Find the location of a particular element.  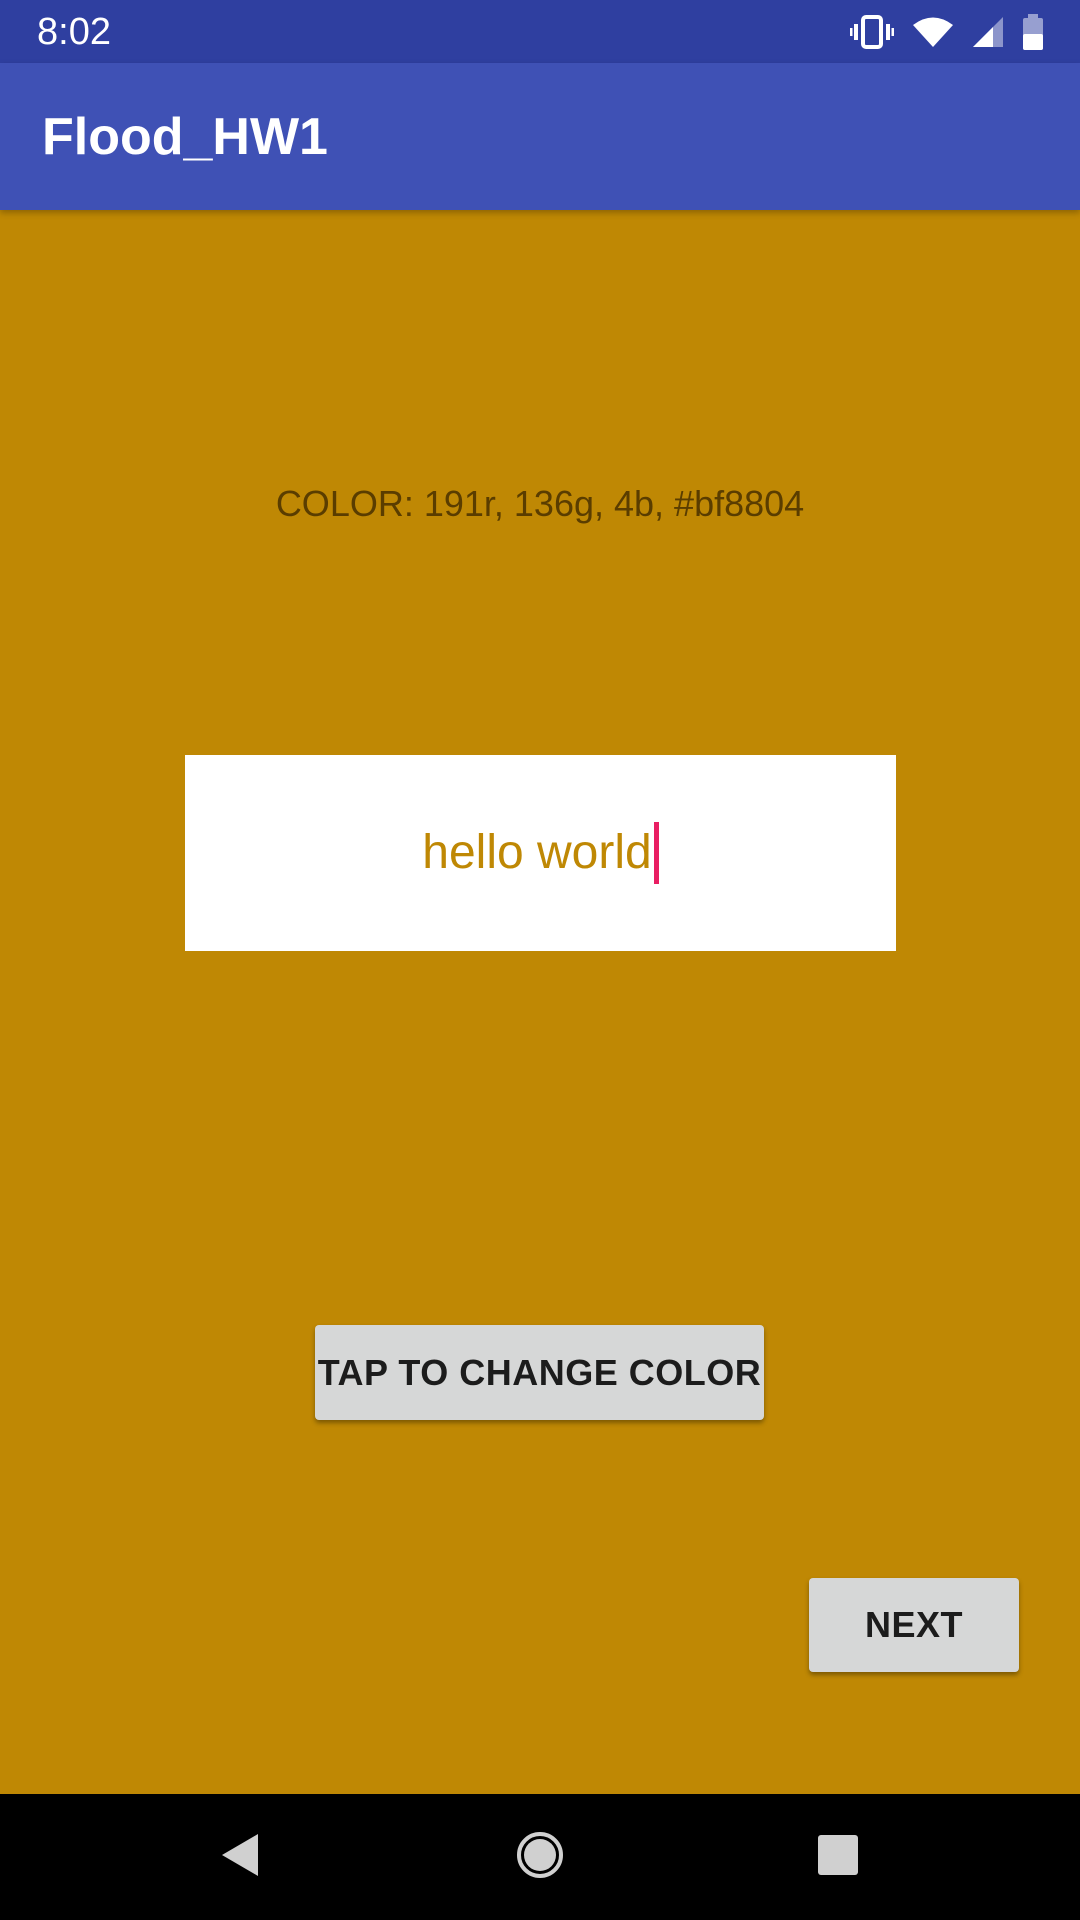

battery-icon is located at coordinates (1033, 32).